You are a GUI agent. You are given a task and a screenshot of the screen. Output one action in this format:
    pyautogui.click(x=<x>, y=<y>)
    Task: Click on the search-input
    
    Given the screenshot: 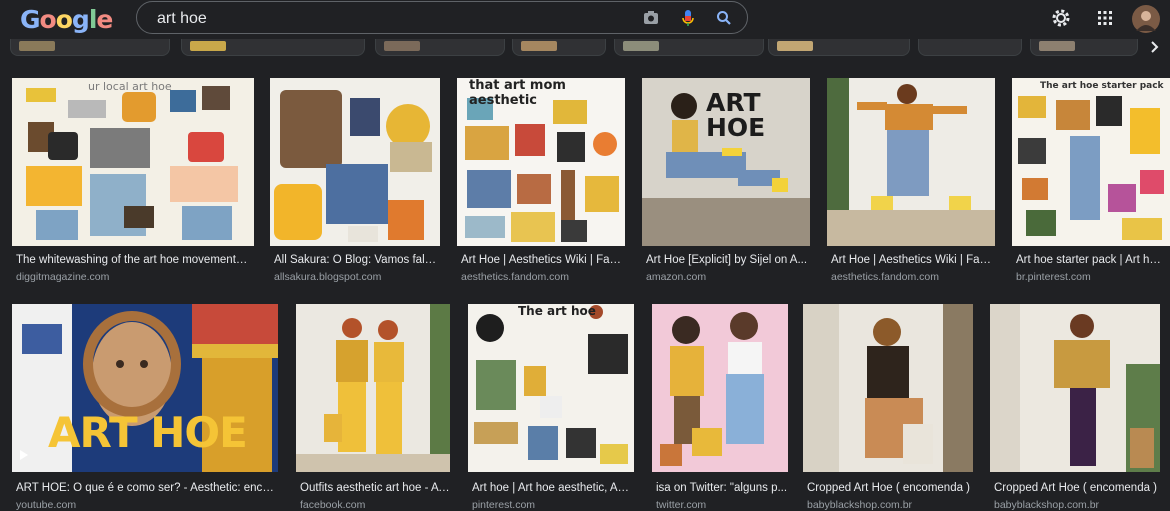 What is the action you would take?
    pyautogui.click(x=392, y=19)
    